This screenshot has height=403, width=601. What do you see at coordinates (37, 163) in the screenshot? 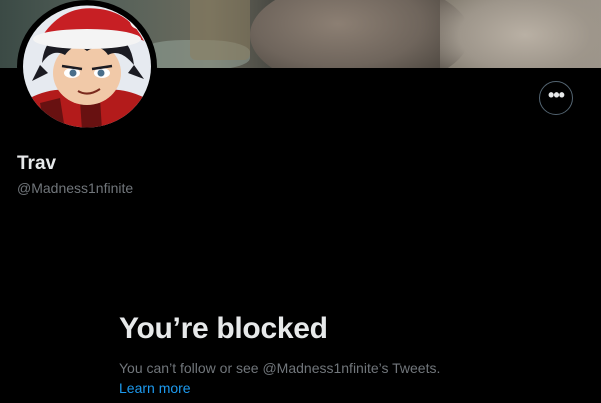
I see `profile-display-name: Trav` at bounding box center [37, 163].